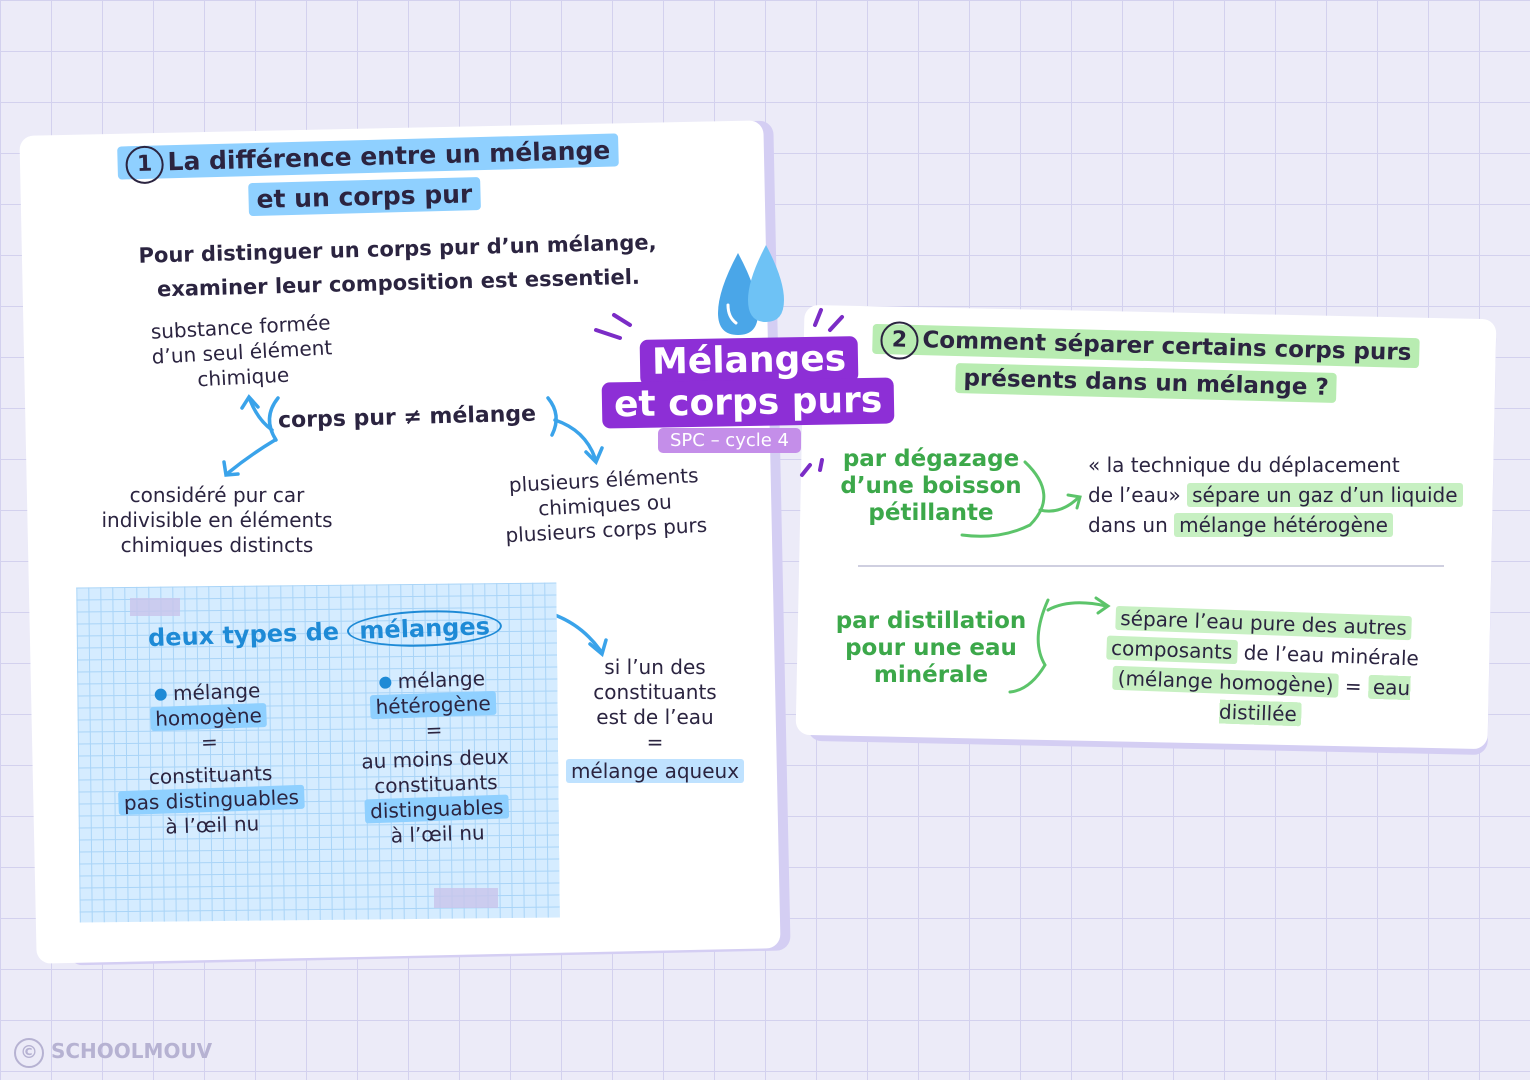 This screenshot has height=1080, width=1530. Describe the element at coordinates (1003, 499) in the screenshot. I see `method1-bracket` at that location.